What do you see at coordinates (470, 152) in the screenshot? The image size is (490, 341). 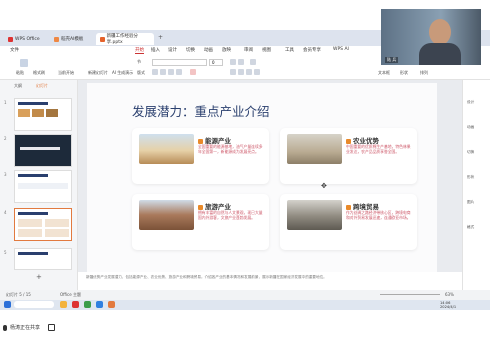 I see `panel-transition: 切换` at bounding box center [470, 152].